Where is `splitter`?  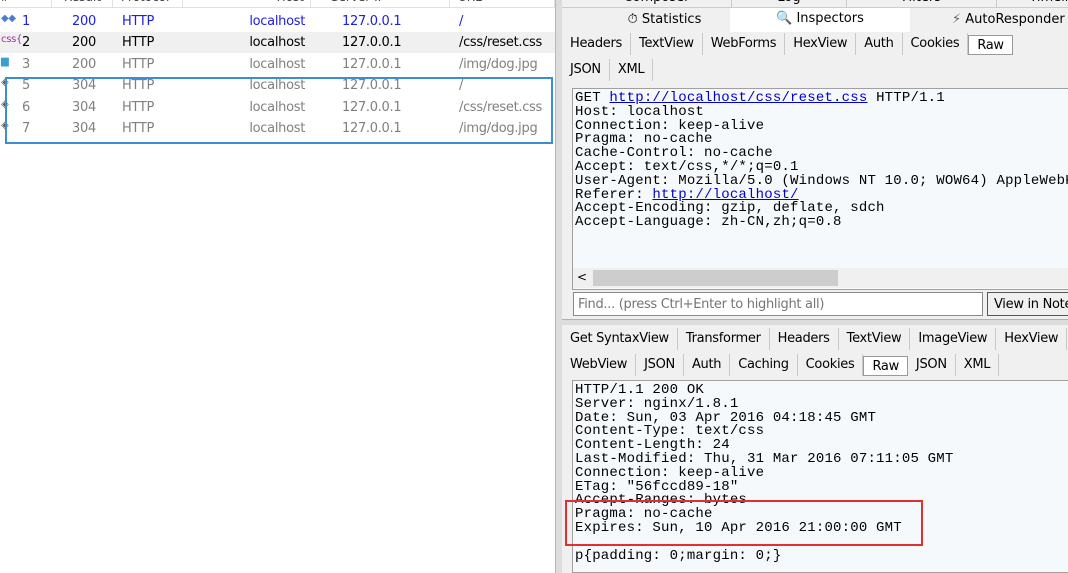 splitter is located at coordinates (558, 286).